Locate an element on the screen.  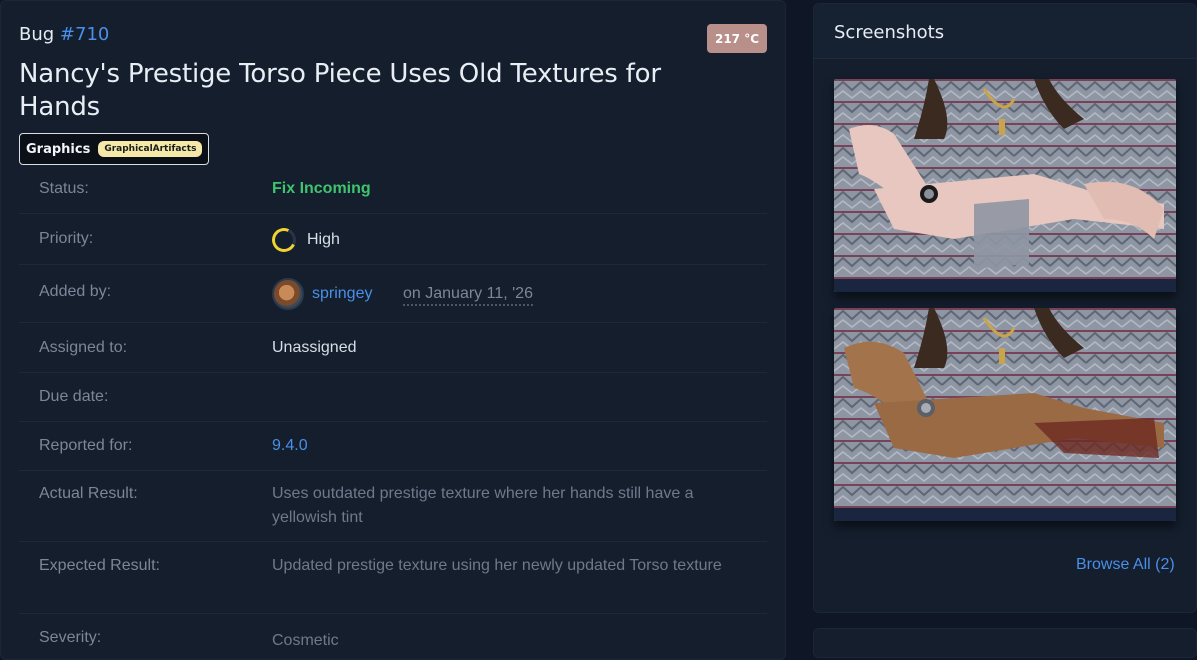
field-row-priority: Priority: High is located at coordinates (393, 239).